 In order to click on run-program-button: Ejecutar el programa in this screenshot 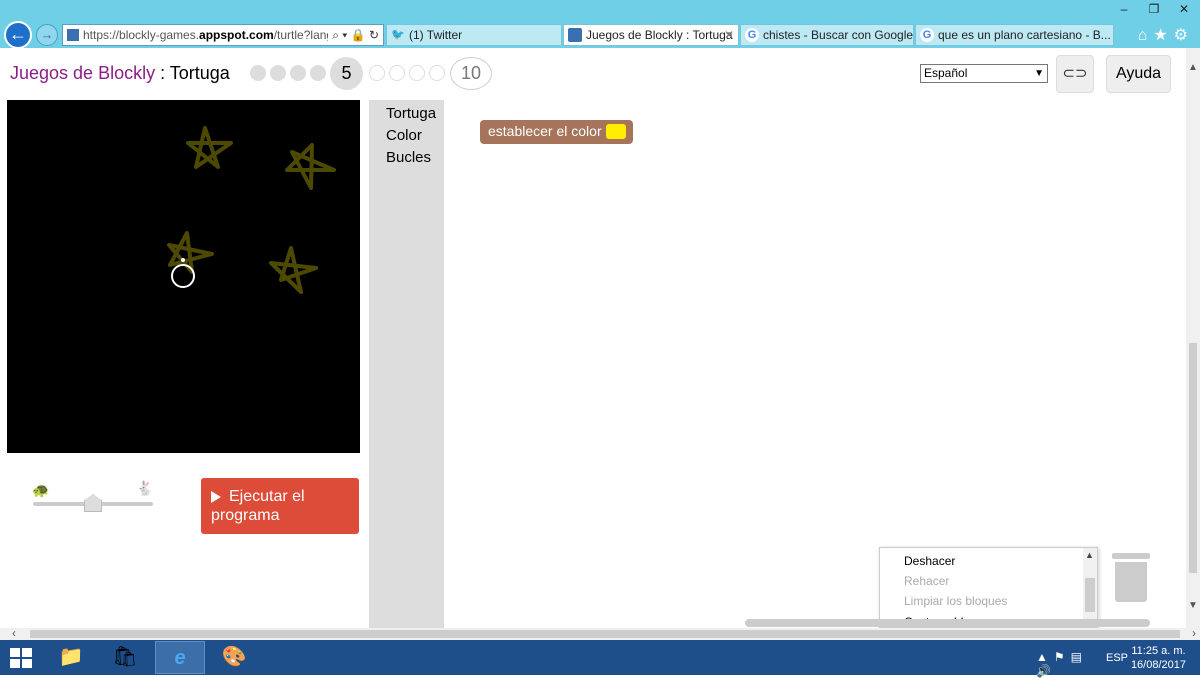, I will do `click(280, 506)`.